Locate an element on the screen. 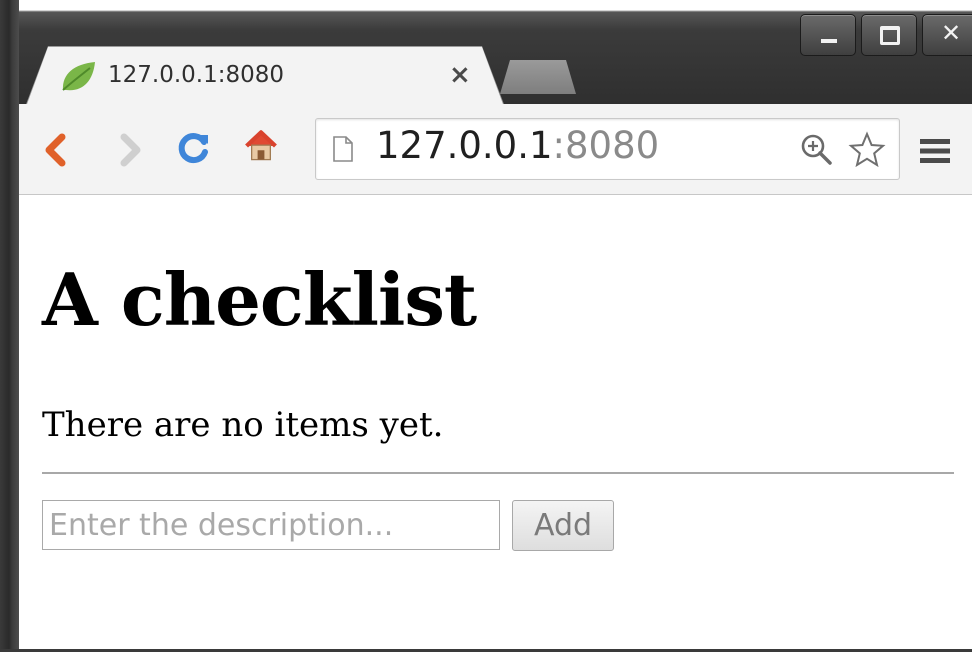  url-host: 127.0.0.1 is located at coordinates (464, 145).